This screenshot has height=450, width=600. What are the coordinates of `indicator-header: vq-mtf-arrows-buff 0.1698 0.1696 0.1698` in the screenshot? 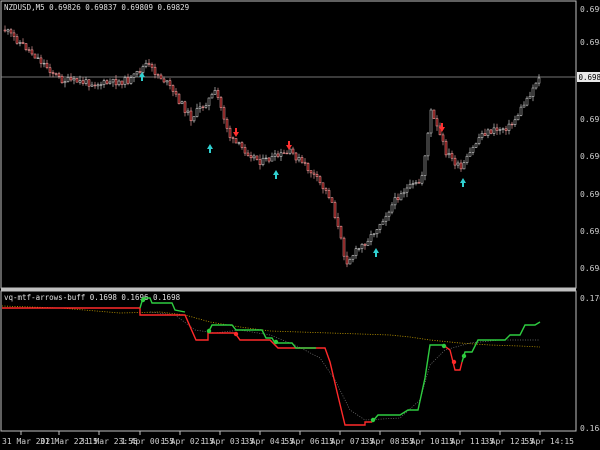 It's located at (92, 297).